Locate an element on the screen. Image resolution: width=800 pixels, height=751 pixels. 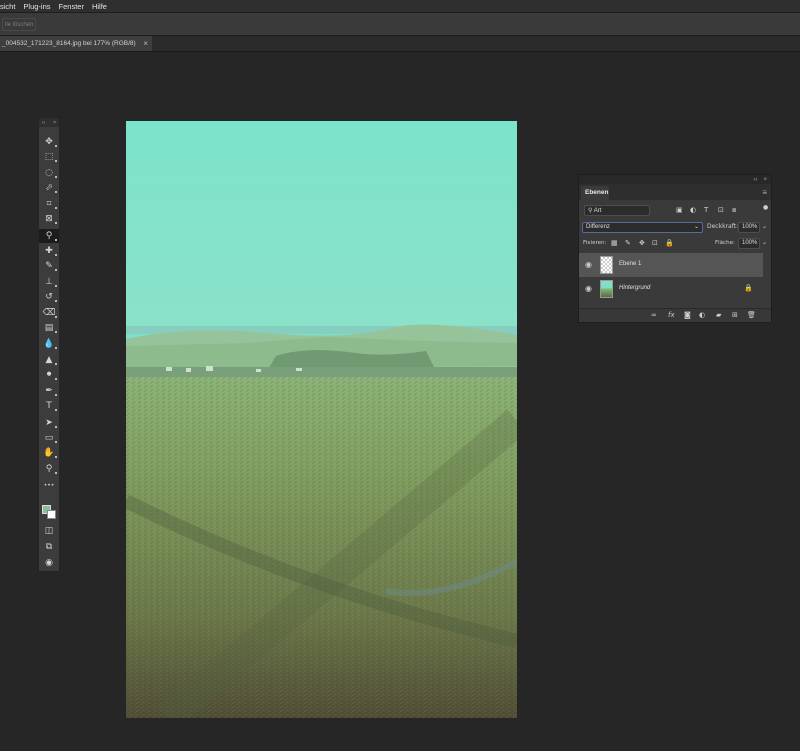
history-brush-tool-icon: ↺ is located at coordinates (49, 297).